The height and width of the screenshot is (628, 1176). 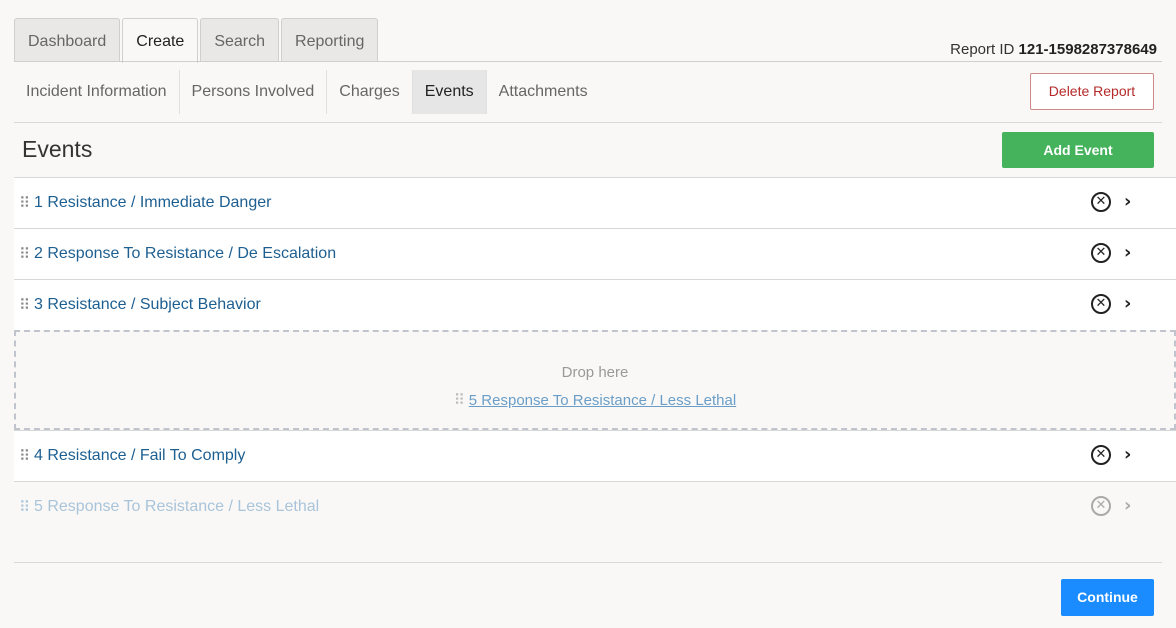 I want to click on subtab-events: Events, so click(x=449, y=92).